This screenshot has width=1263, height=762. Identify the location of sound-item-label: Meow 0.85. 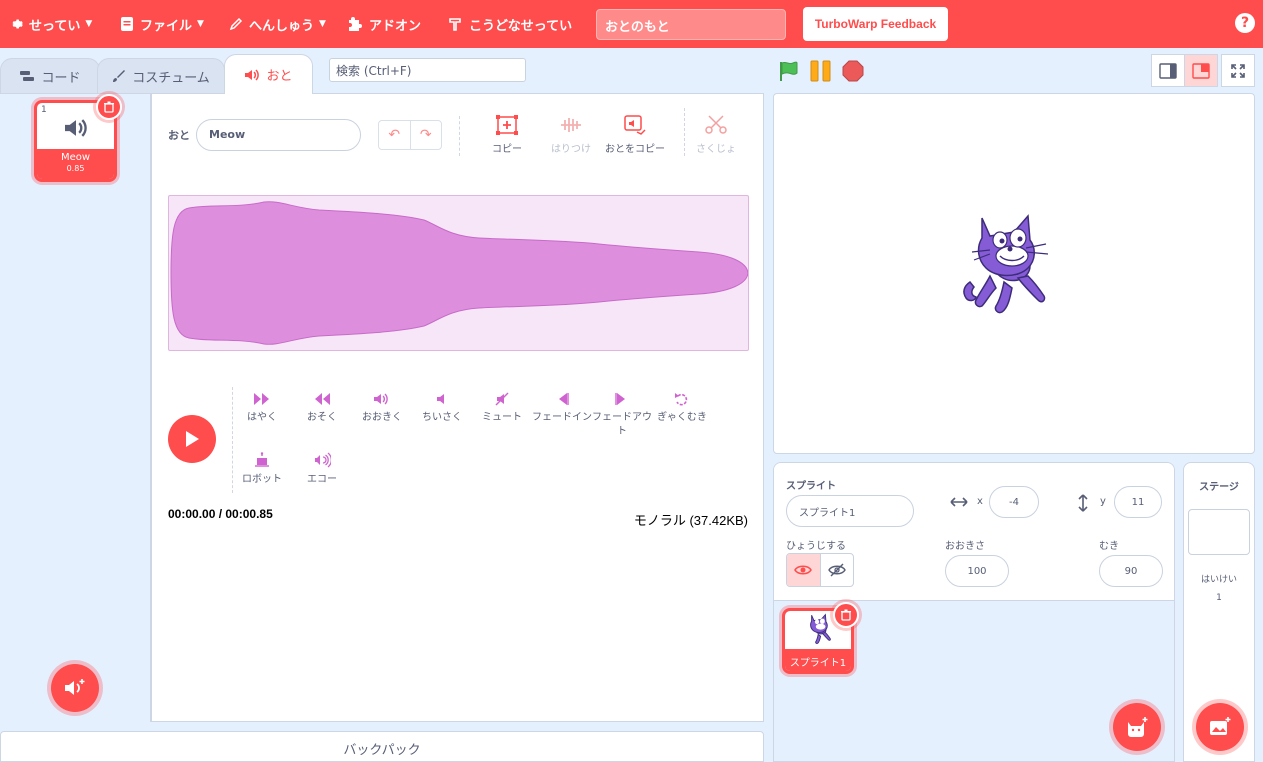
(75, 164).